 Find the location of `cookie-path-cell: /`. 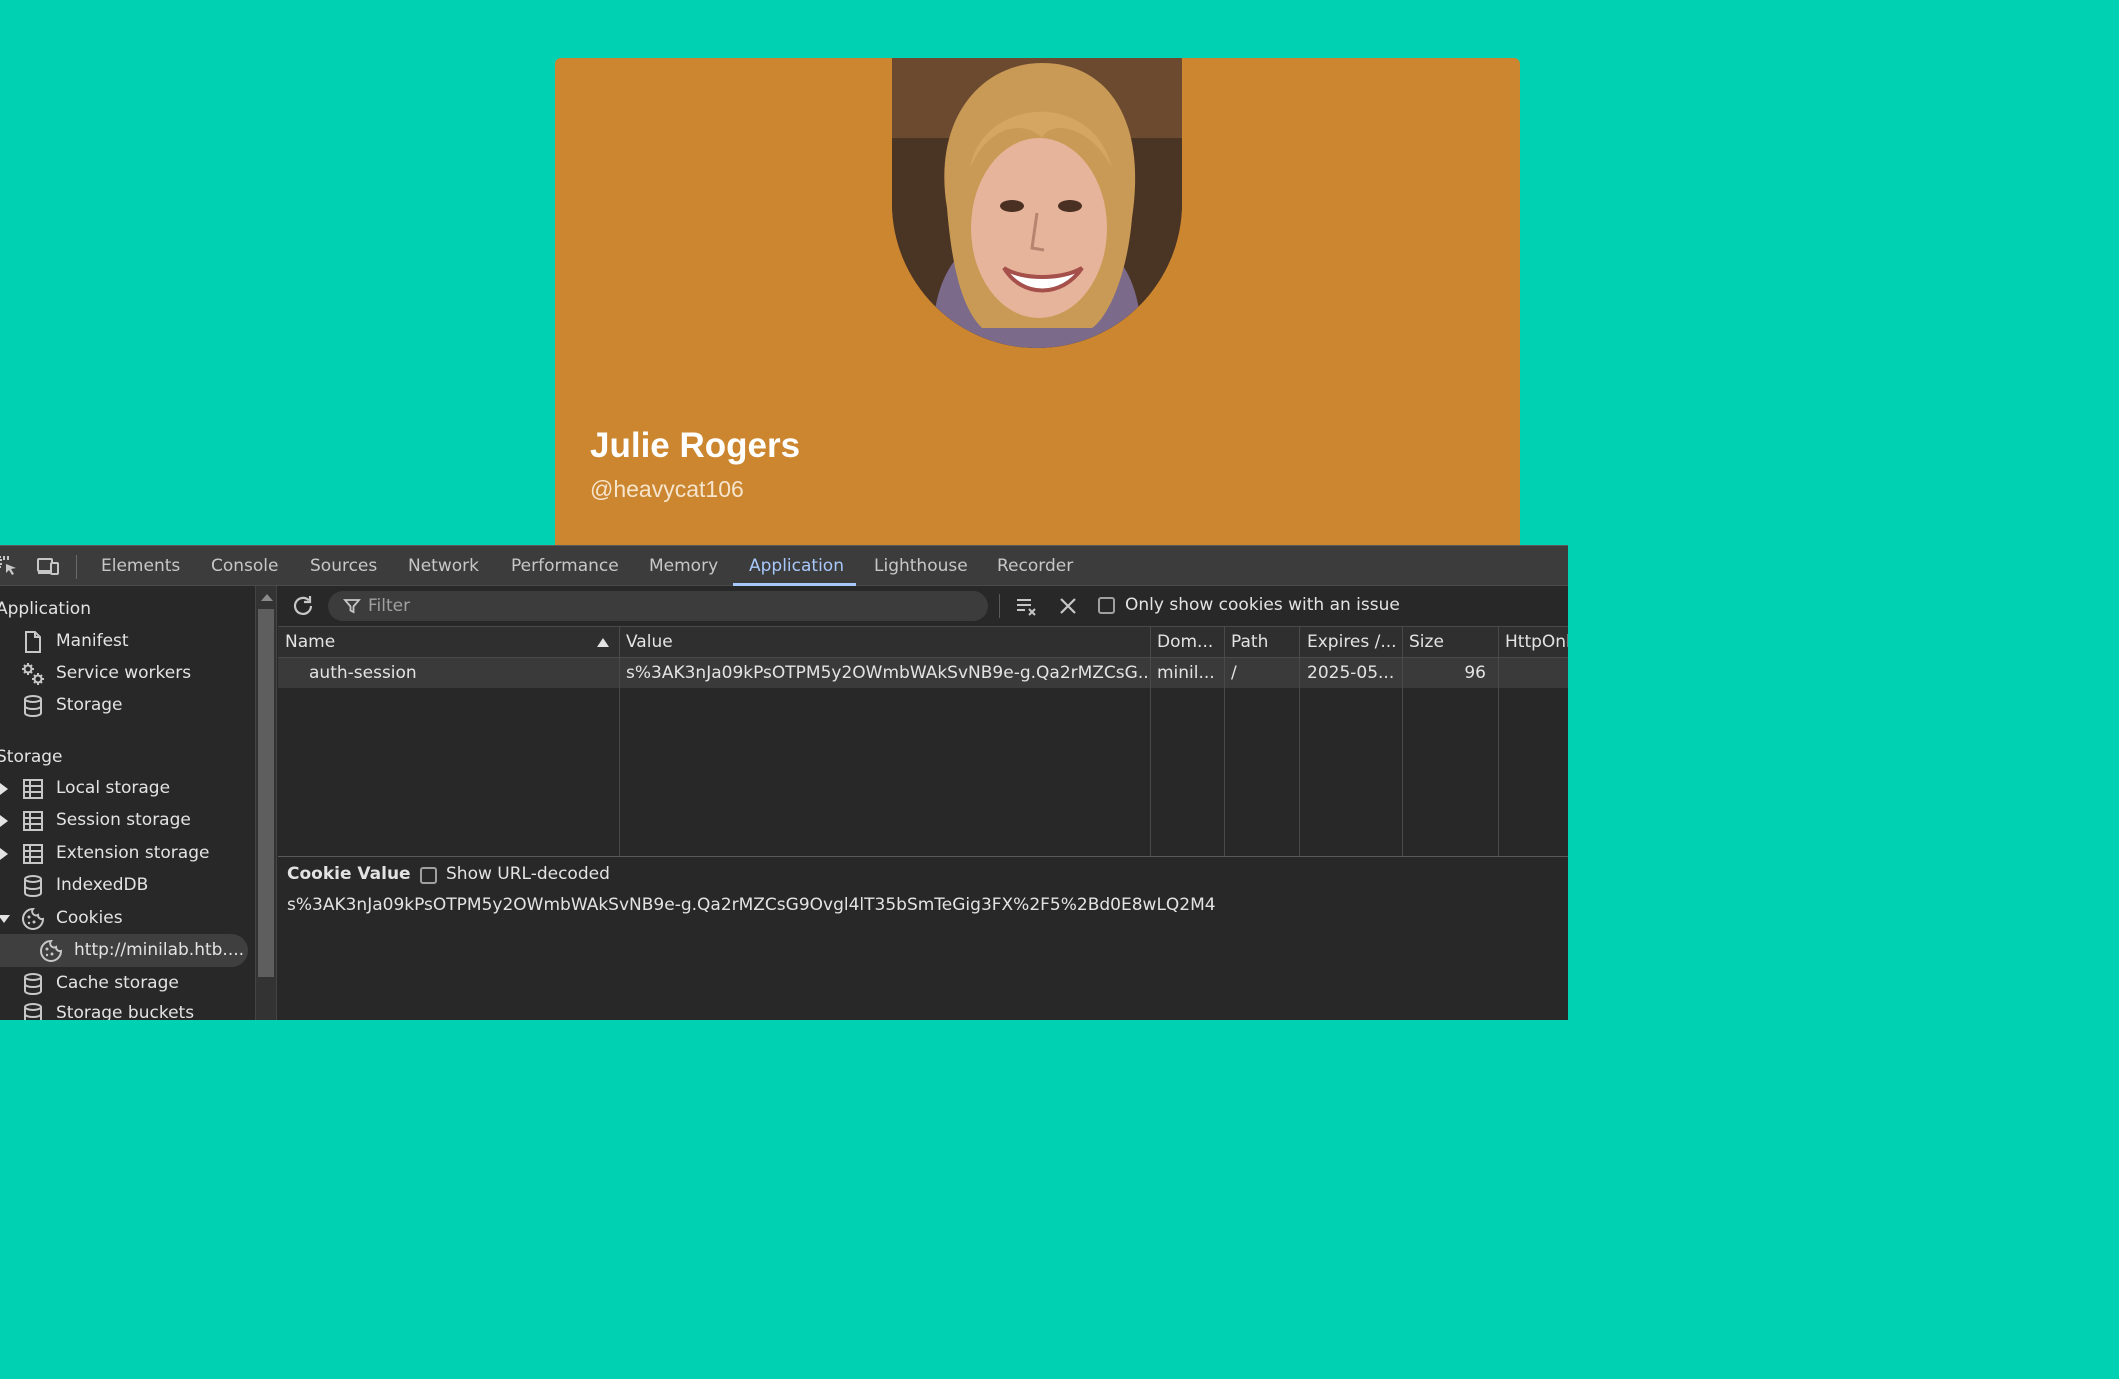

cookie-path-cell: / is located at coordinates (1261, 673).